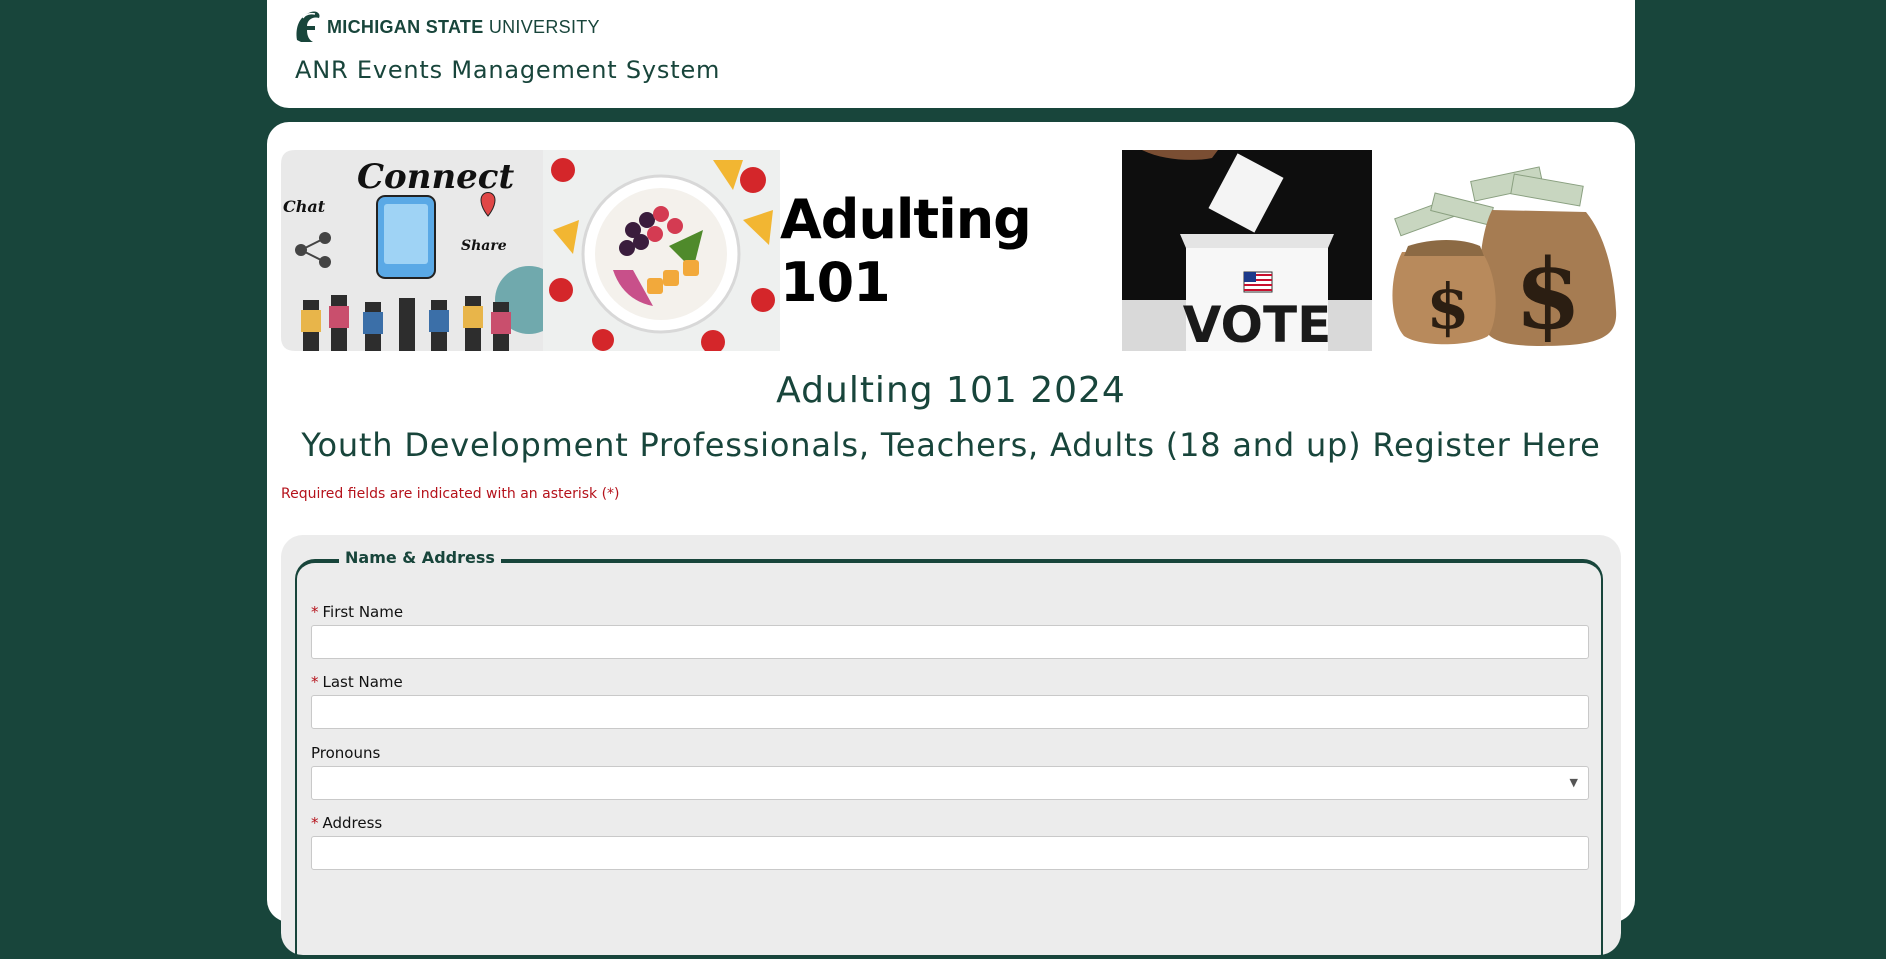 The width and height of the screenshot is (1886, 959). I want to click on first-name-input, so click(950, 642).